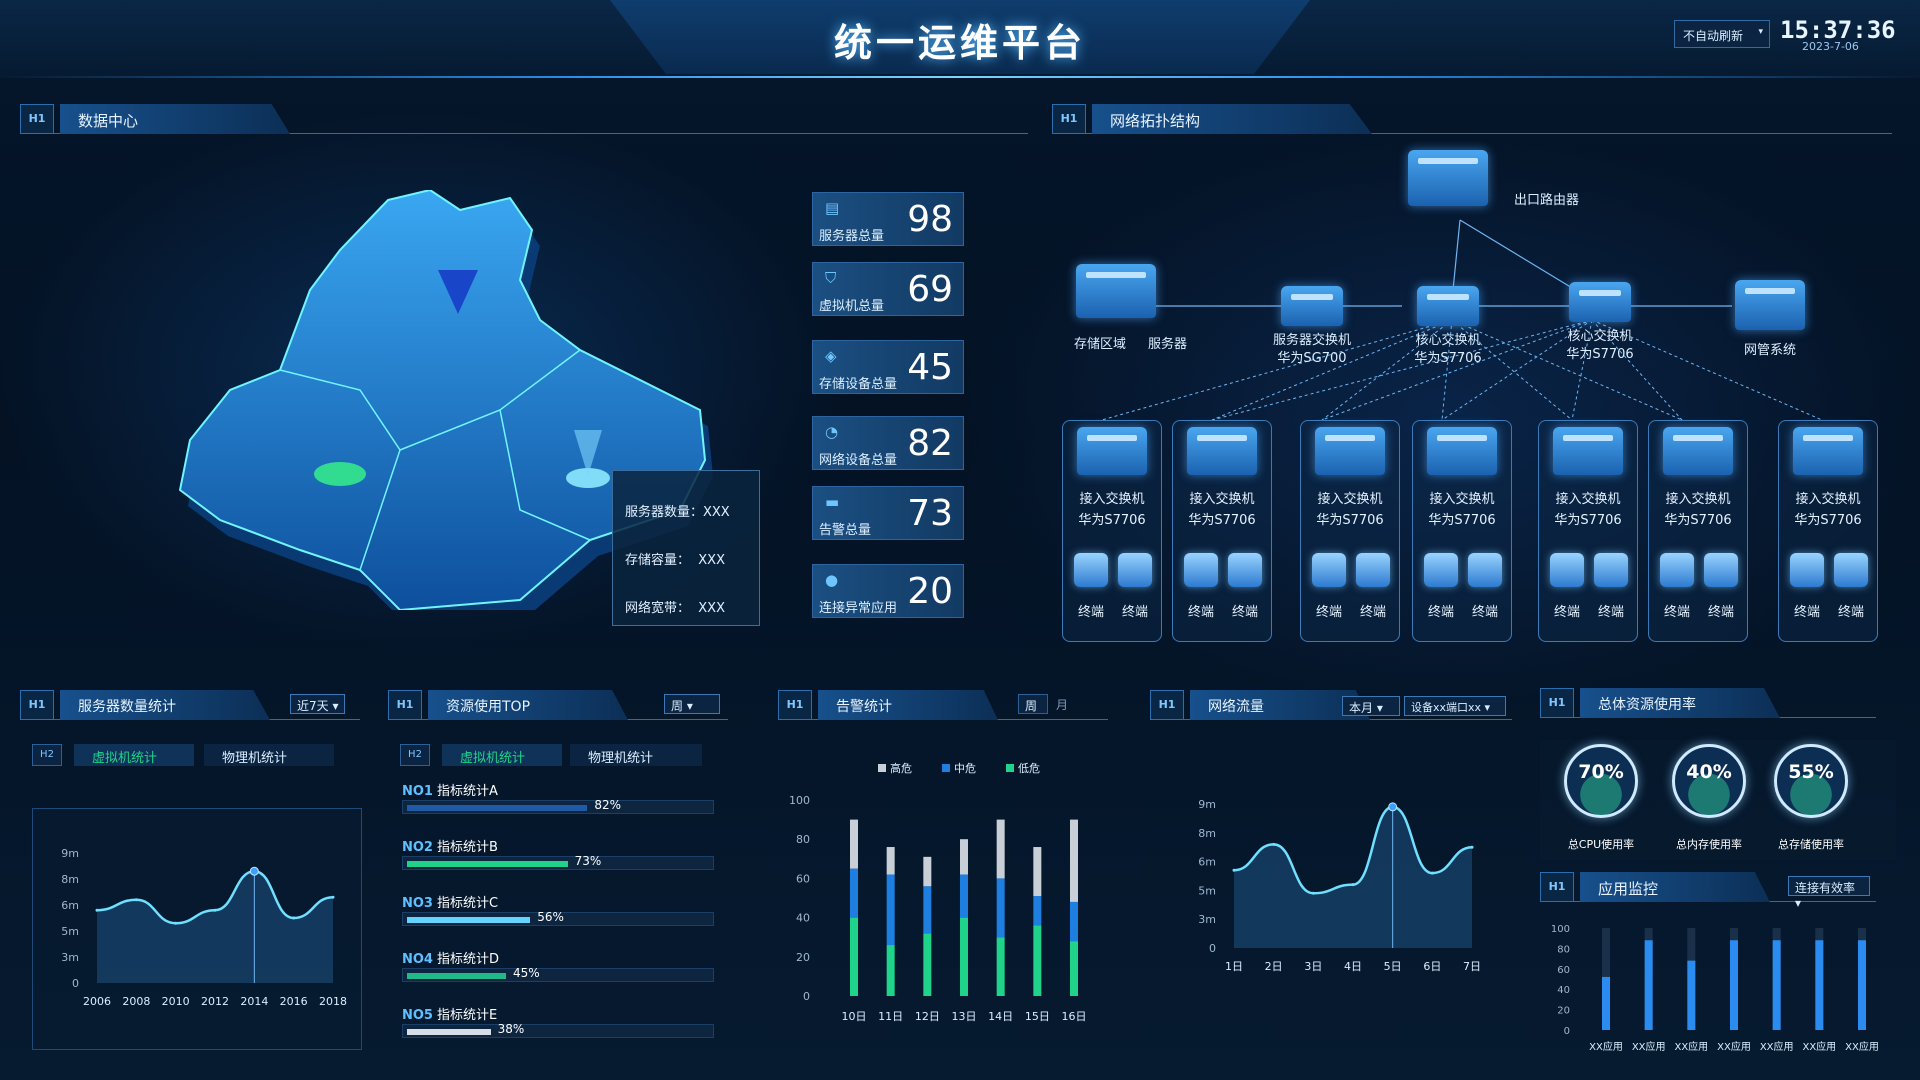  Describe the element at coordinates (831, 278) in the screenshot. I see `shield-icon: ⛉` at that location.